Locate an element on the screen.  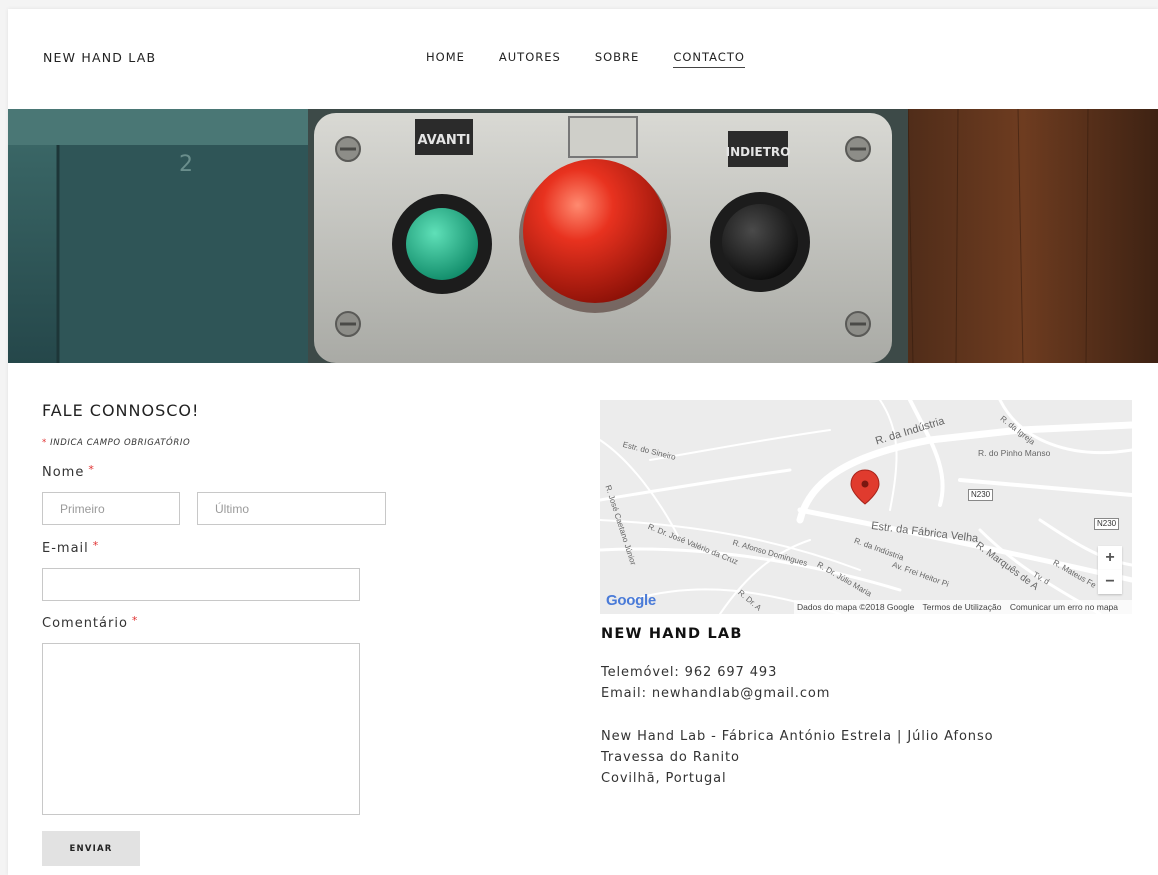
comment-label-text: Comentário is located at coordinates (85, 623).